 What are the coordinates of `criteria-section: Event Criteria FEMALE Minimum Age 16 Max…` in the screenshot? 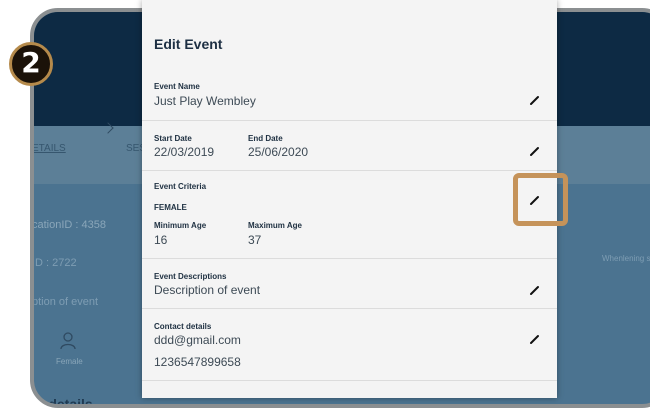 It's located at (349, 214).